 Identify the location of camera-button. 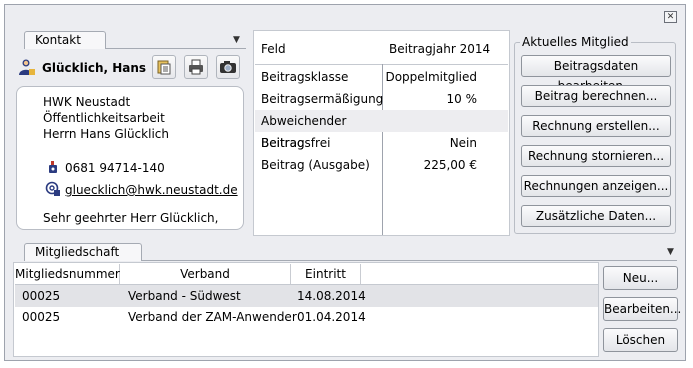
(228, 67).